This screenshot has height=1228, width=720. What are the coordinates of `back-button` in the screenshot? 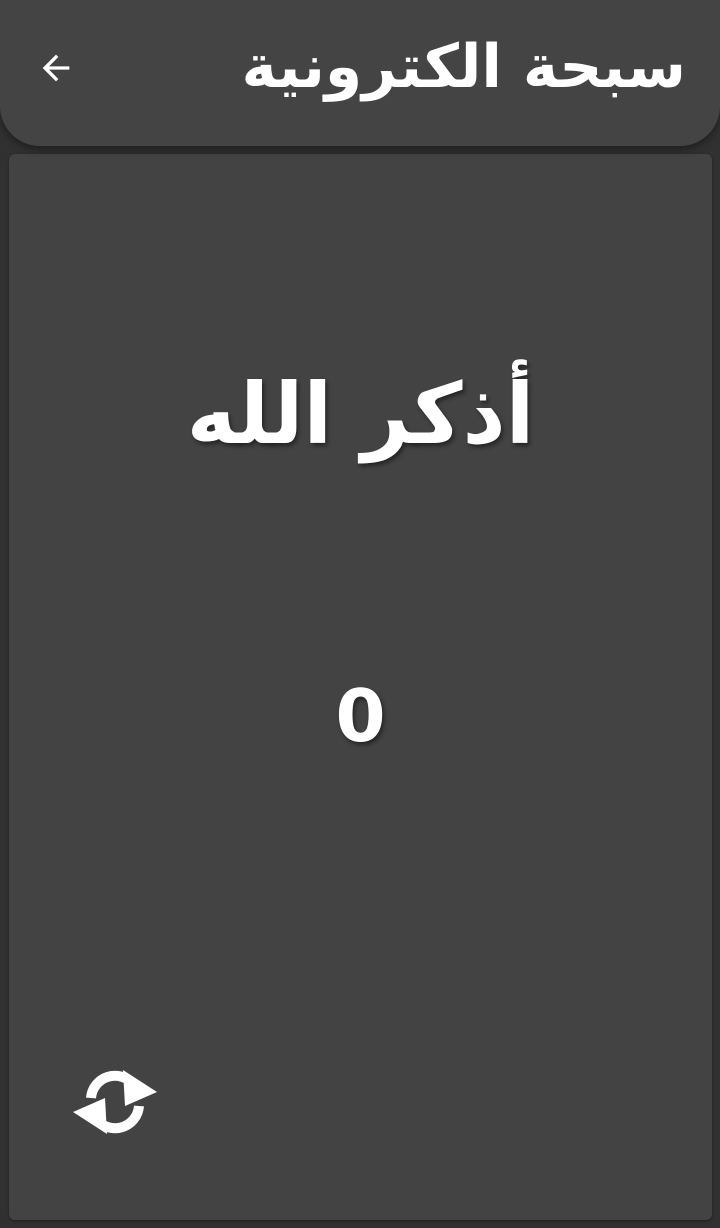 It's located at (56, 70).